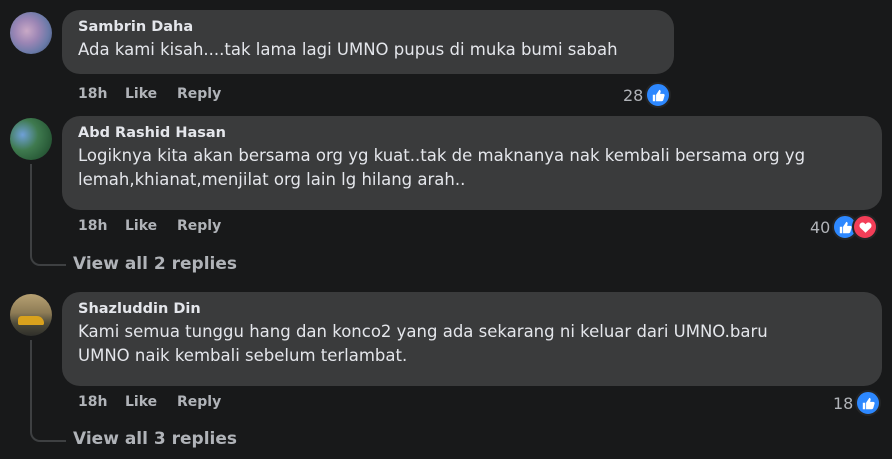 Image resolution: width=892 pixels, height=459 pixels. What do you see at coordinates (473, 133) in the screenshot?
I see `comment-author: Abd Rashid Hasan` at bounding box center [473, 133].